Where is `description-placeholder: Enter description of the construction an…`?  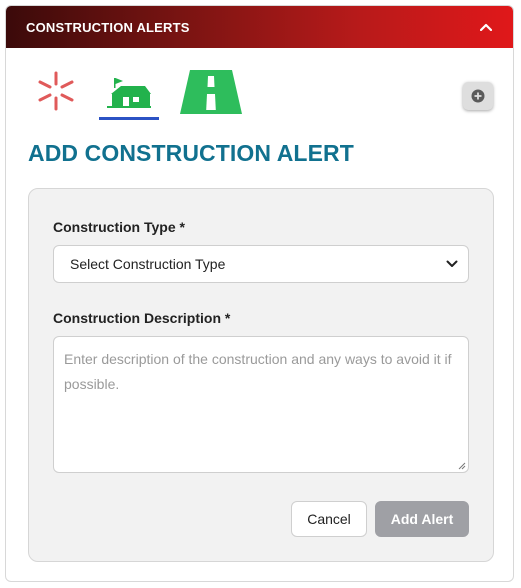
description-placeholder: Enter description of the construction an… is located at coordinates (258, 371).